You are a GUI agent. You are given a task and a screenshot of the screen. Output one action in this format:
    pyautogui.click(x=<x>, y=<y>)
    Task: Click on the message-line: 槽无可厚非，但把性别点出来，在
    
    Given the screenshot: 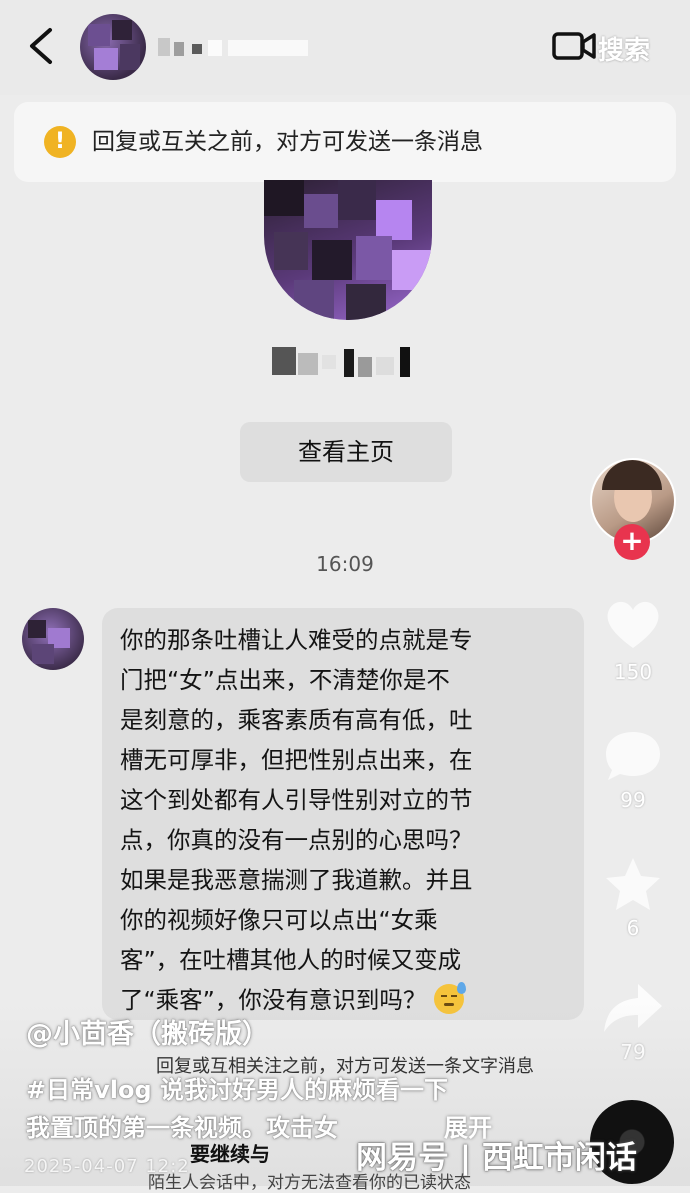 What is the action you would take?
    pyautogui.click(x=296, y=760)
    